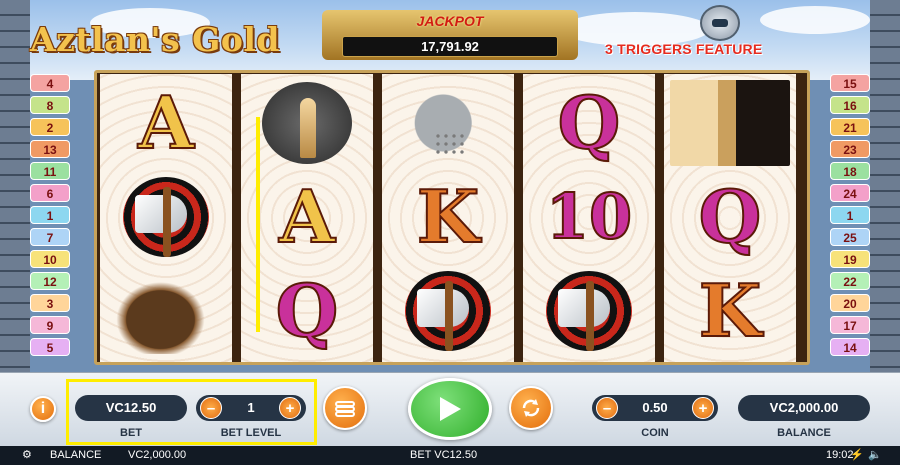  Describe the element at coordinates (450, 46) in the screenshot. I see `jackpot-value: 17,791.92` at that location.